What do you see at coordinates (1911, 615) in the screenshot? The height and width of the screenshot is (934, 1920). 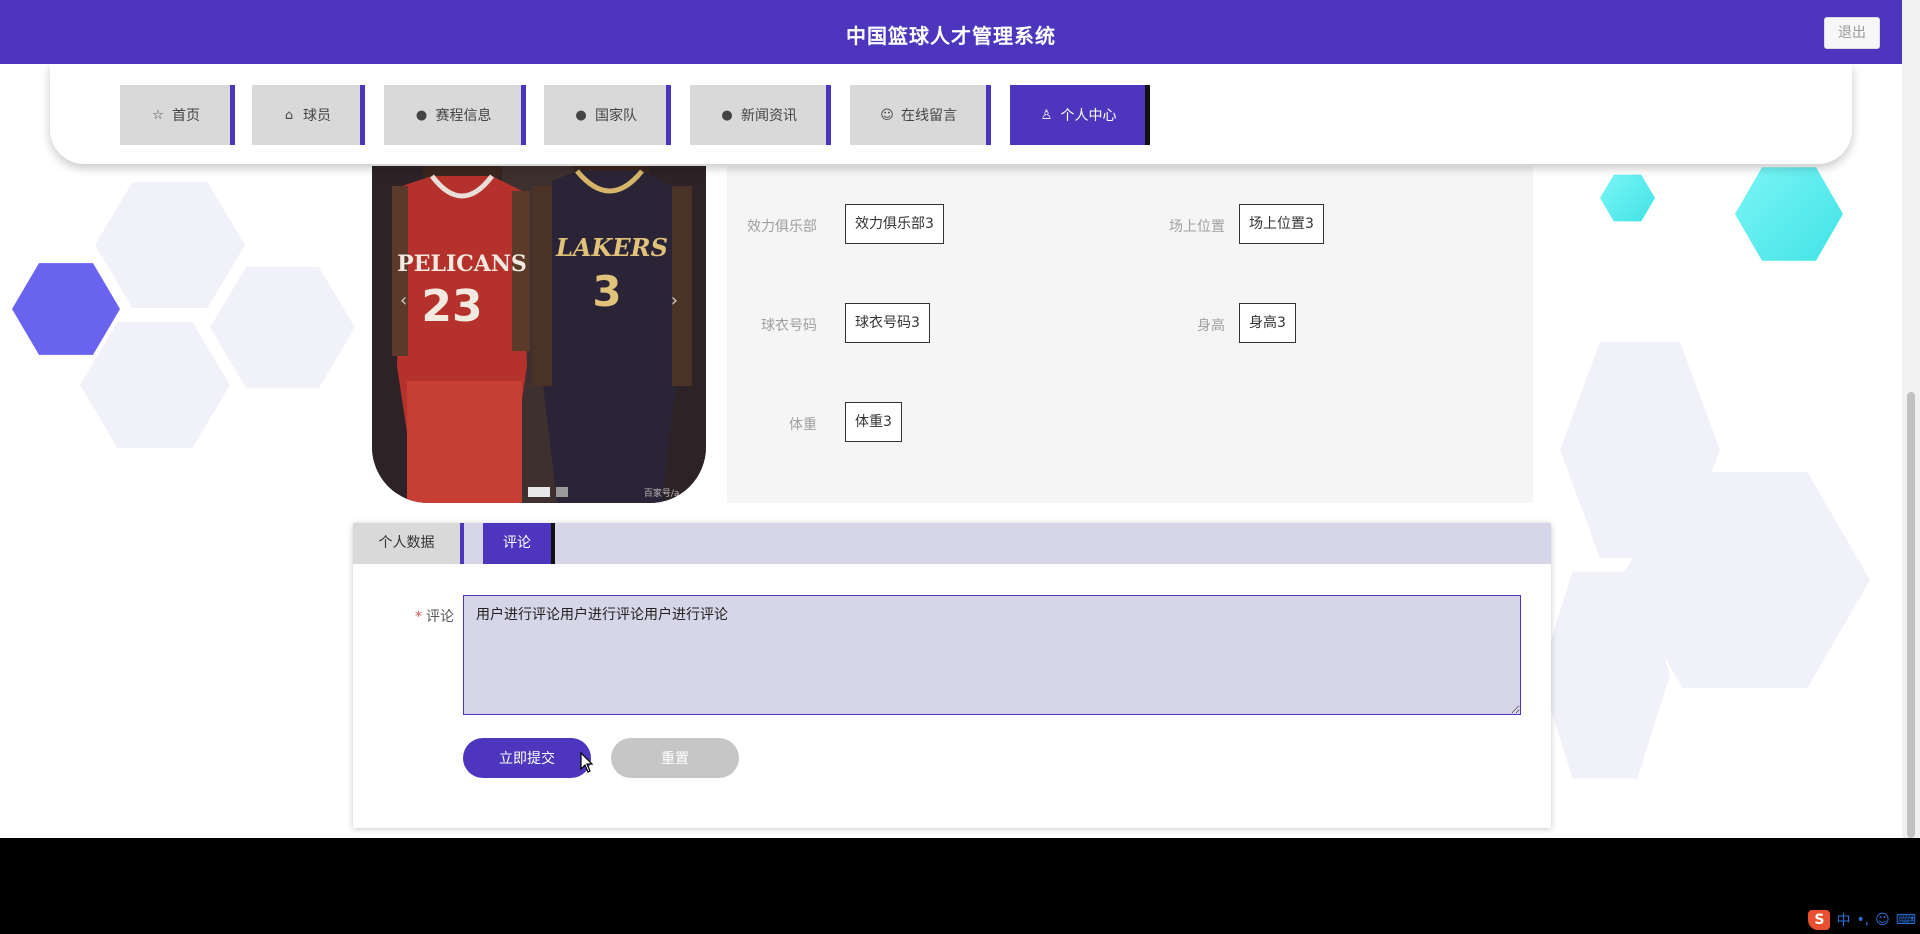 I see `scrollbar-thumb` at bounding box center [1911, 615].